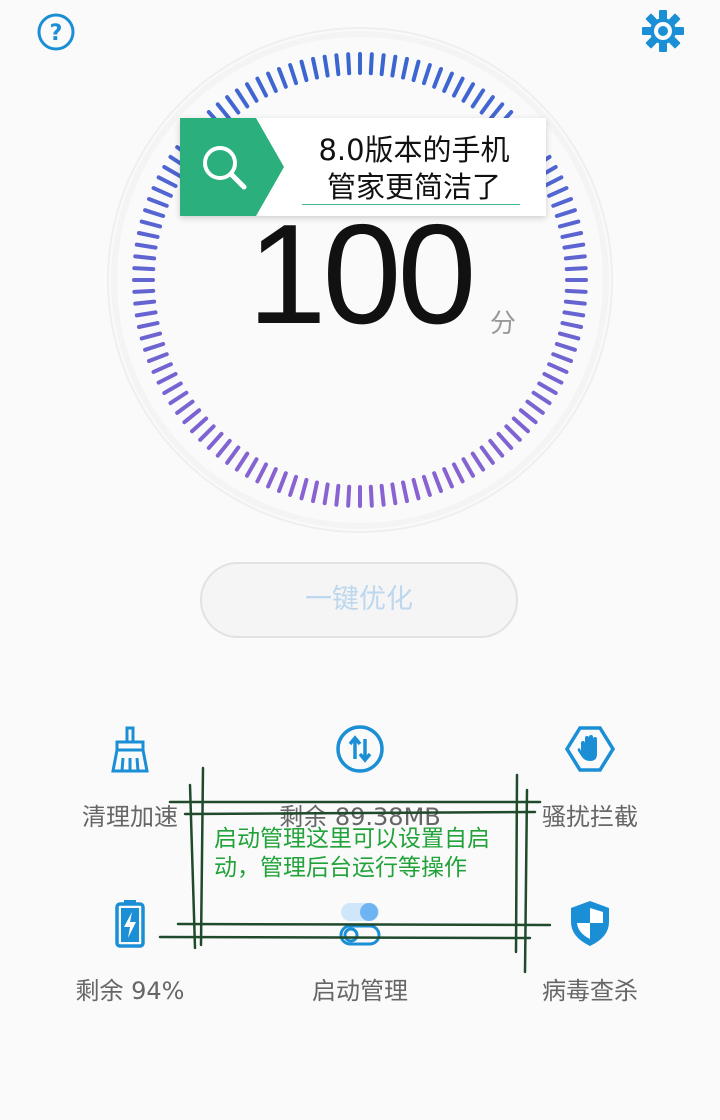 This screenshot has height=1120, width=720. What do you see at coordinates (130, 953) in the screenshot?
I see `tool-battery: 剩余 94%` at bounding box center [130, 953].